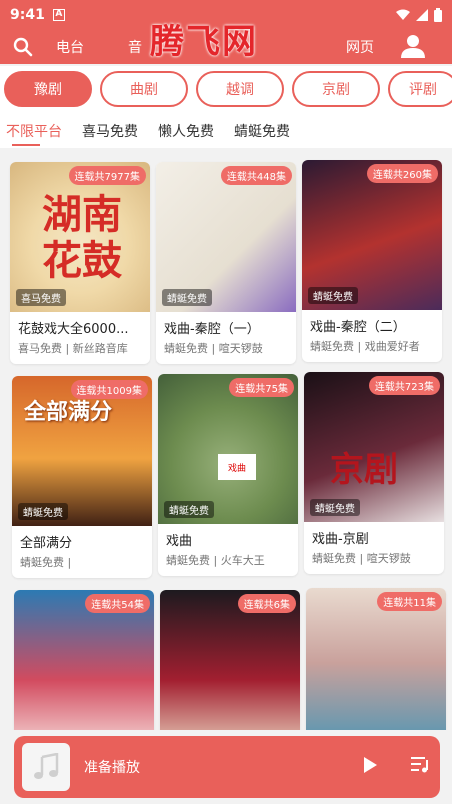  What do you see at coordinates (212, 329) in the screenshot?
I see `album-title: 戏曲-秦腔（一）` at bounding box center [212, 329].